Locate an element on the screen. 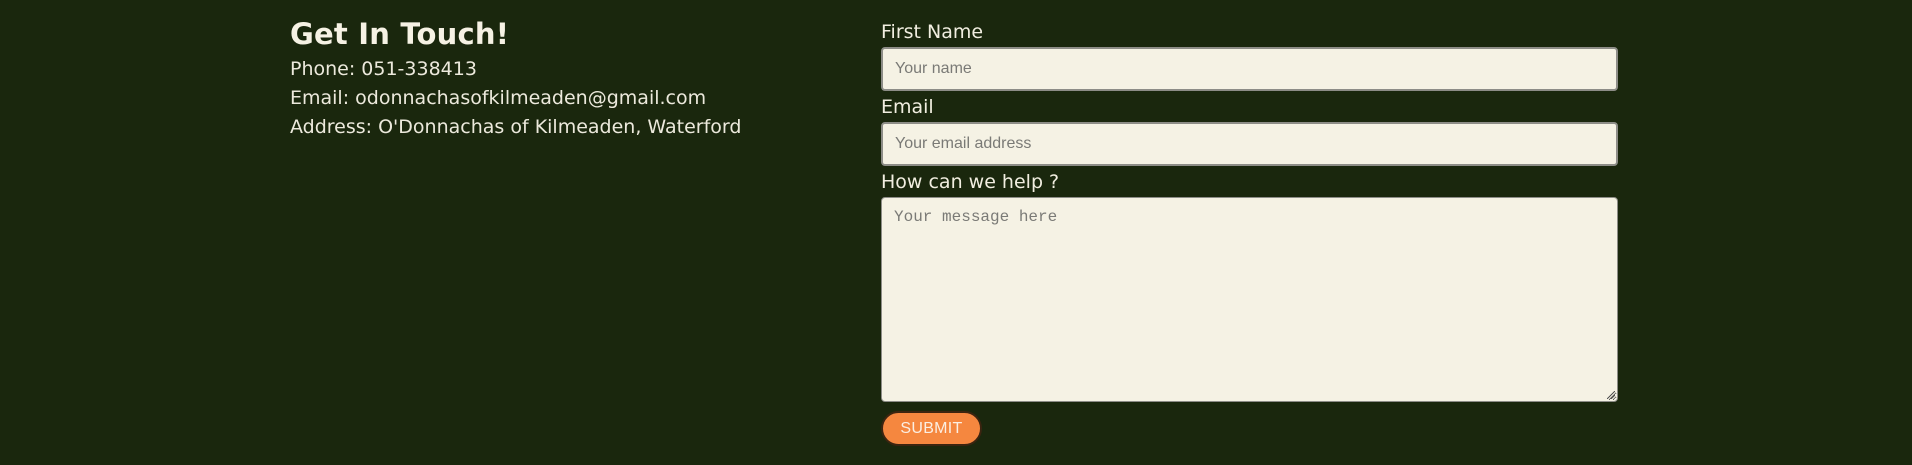 The height and width of the screenshot is (465, 1912). first-name-input is located at coordinates (1249, 69).